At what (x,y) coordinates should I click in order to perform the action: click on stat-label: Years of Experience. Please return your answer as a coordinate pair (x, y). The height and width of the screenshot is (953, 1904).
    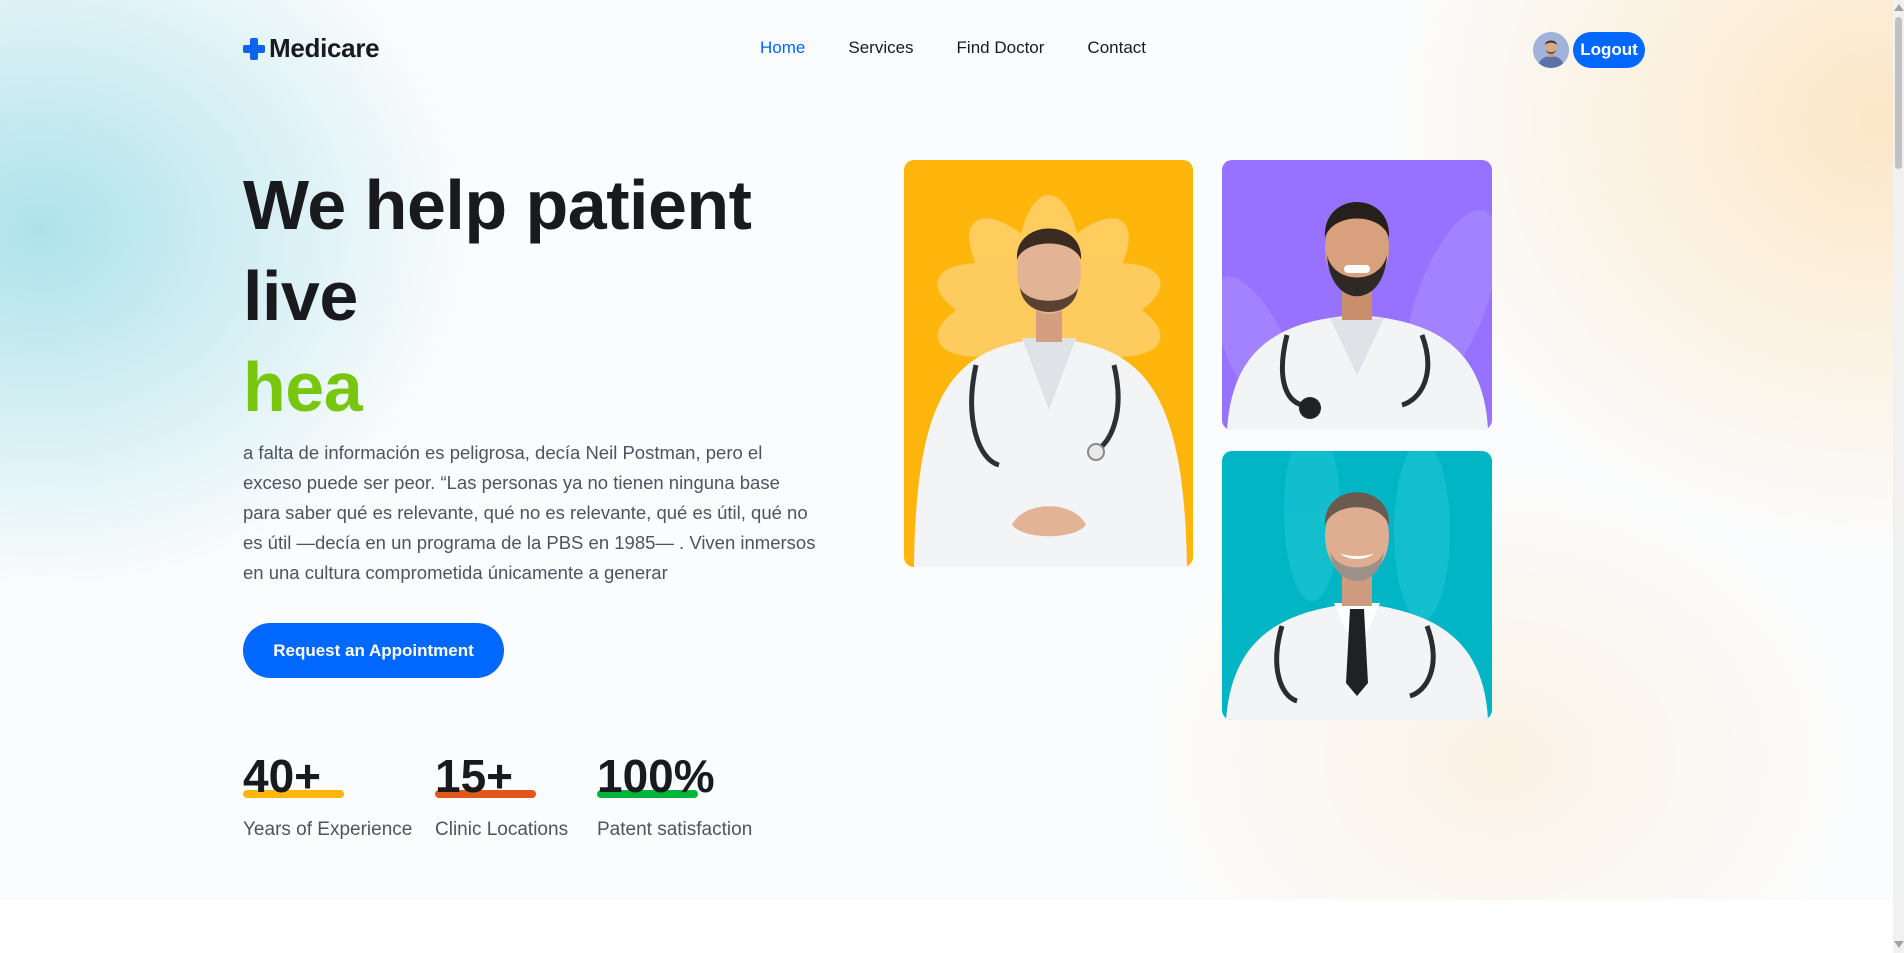
    Looking at the image, I should click on (328, 829).